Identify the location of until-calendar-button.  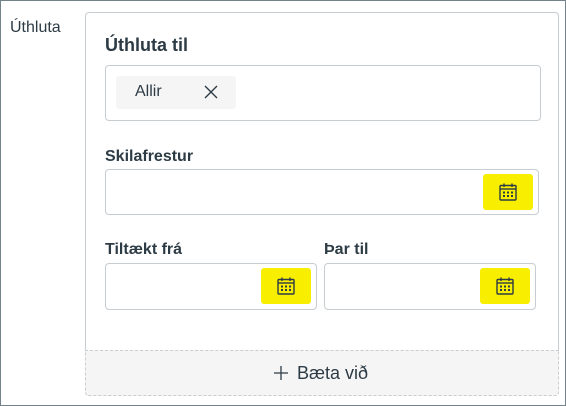
(505, 286).